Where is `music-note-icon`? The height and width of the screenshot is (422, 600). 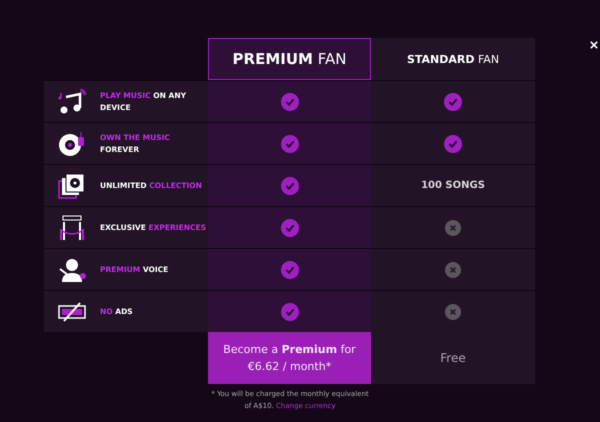 music-note-icon is located at coordinates (72, 101).